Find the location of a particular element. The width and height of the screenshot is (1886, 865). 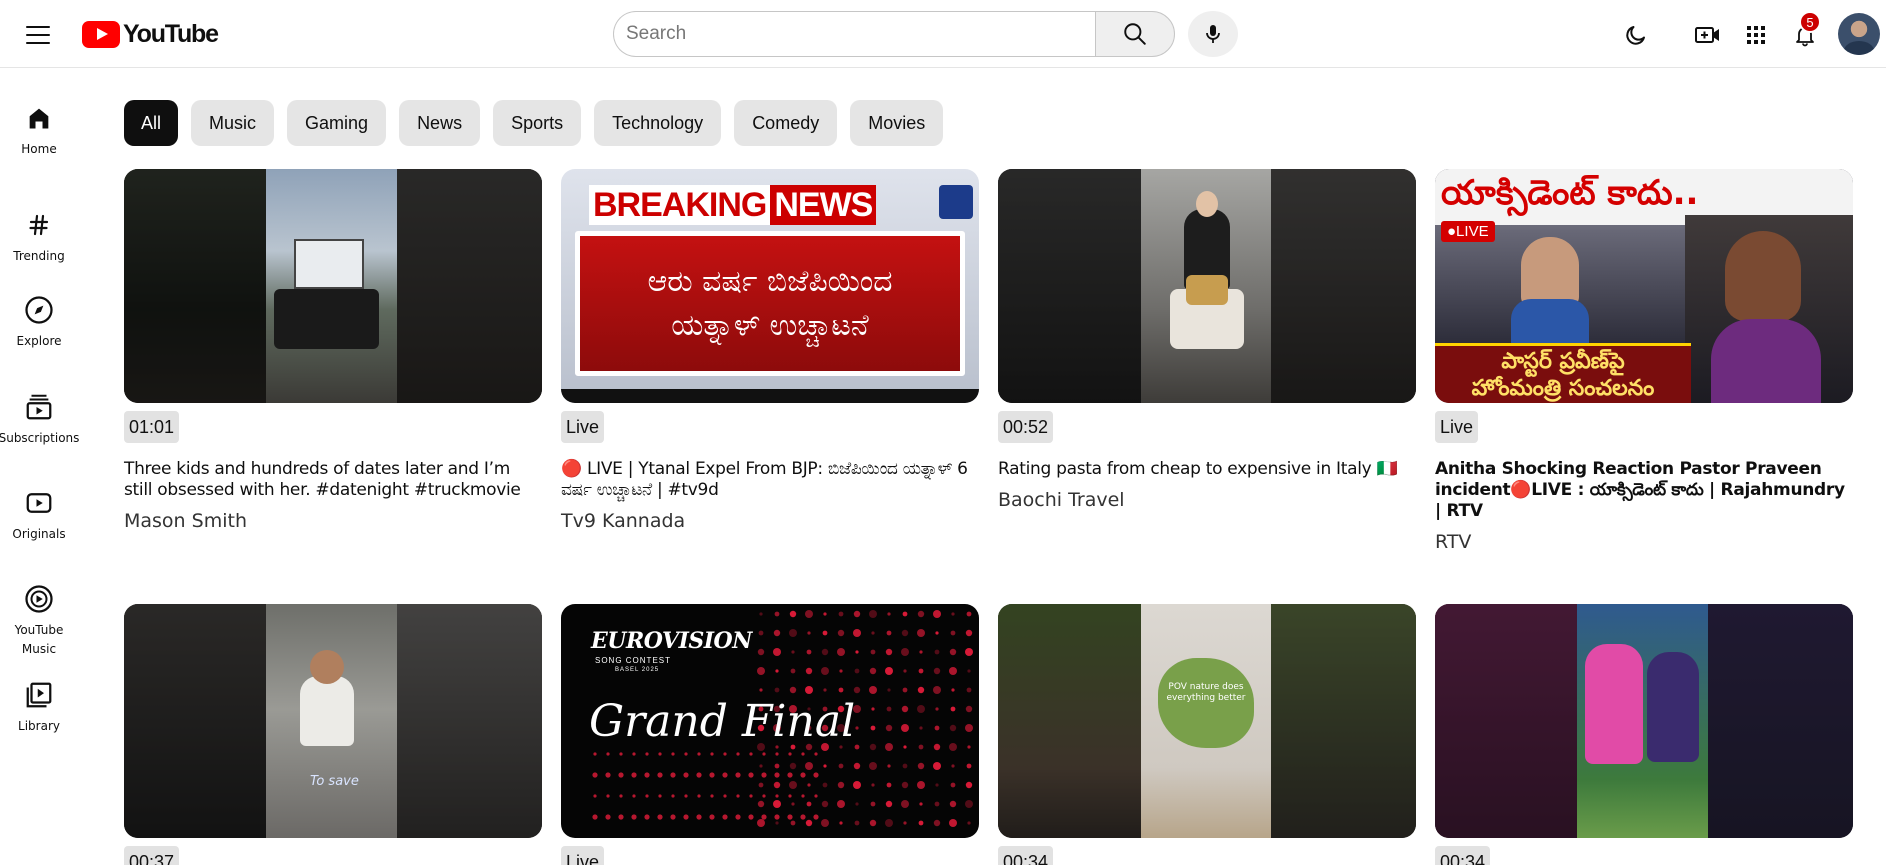

chip-sports: Sports is located at coordinates (537, 123).